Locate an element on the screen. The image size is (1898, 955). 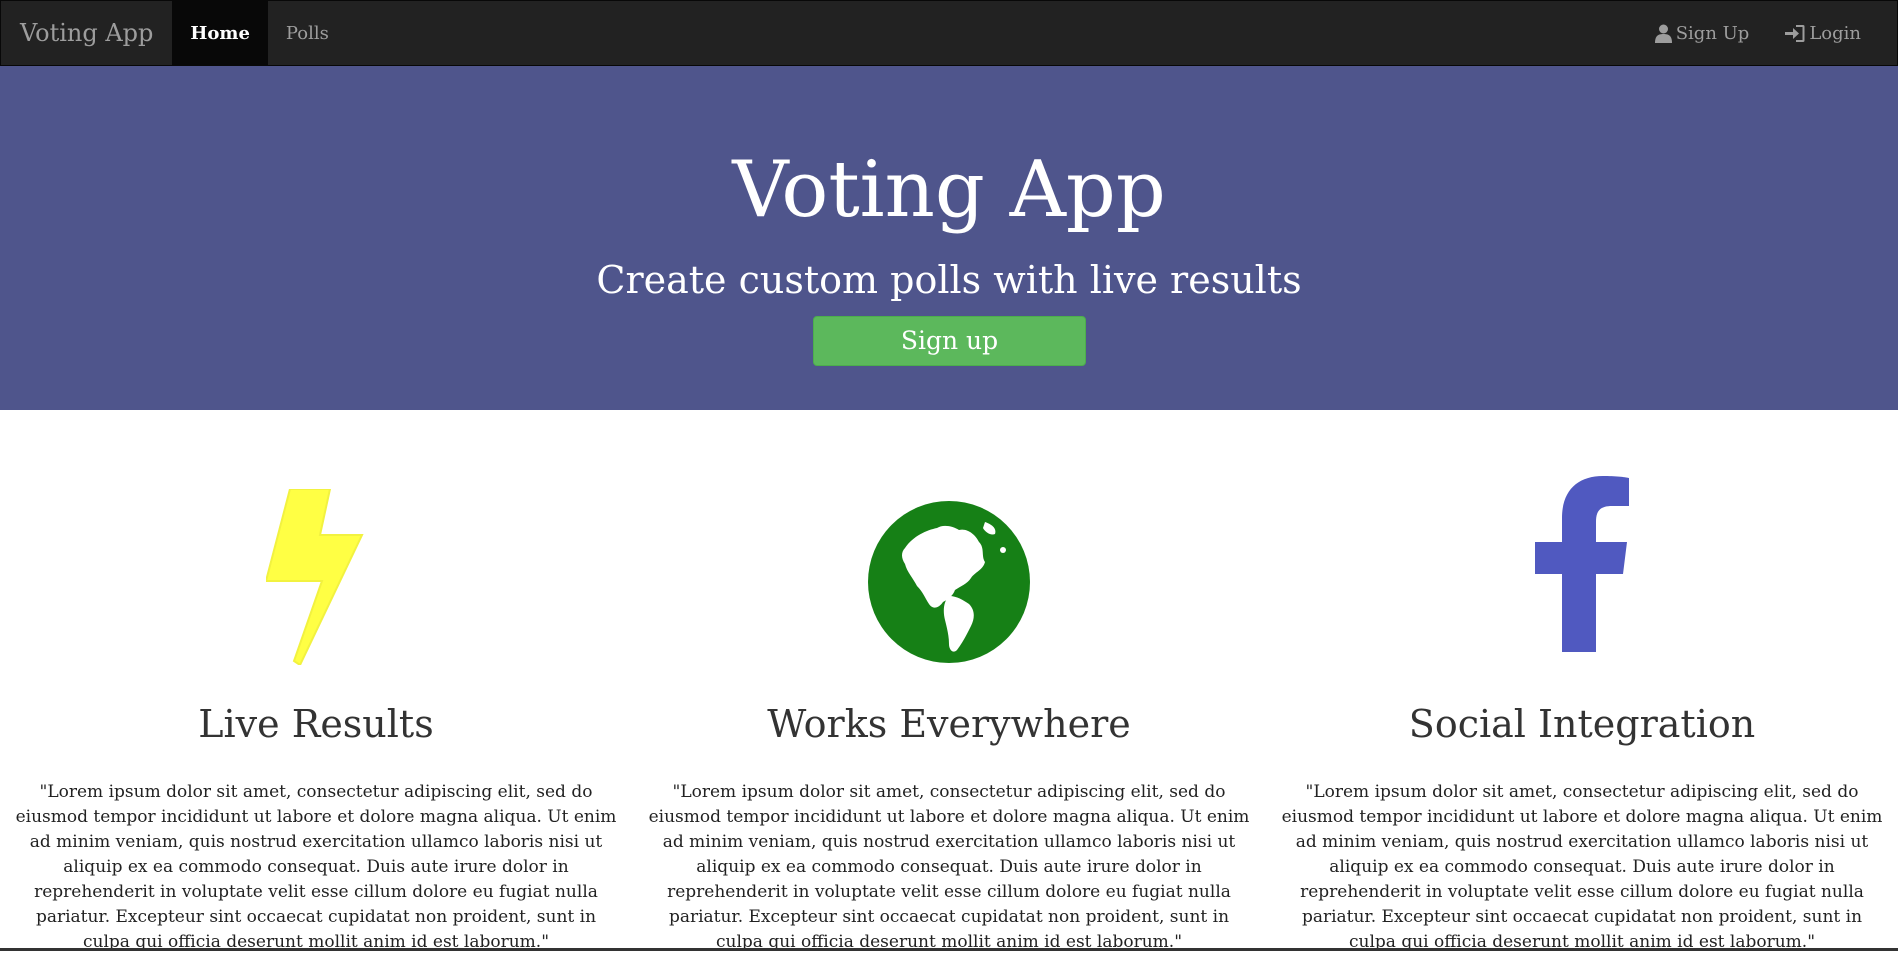
login-icon is located at coordinates (1795, 33).